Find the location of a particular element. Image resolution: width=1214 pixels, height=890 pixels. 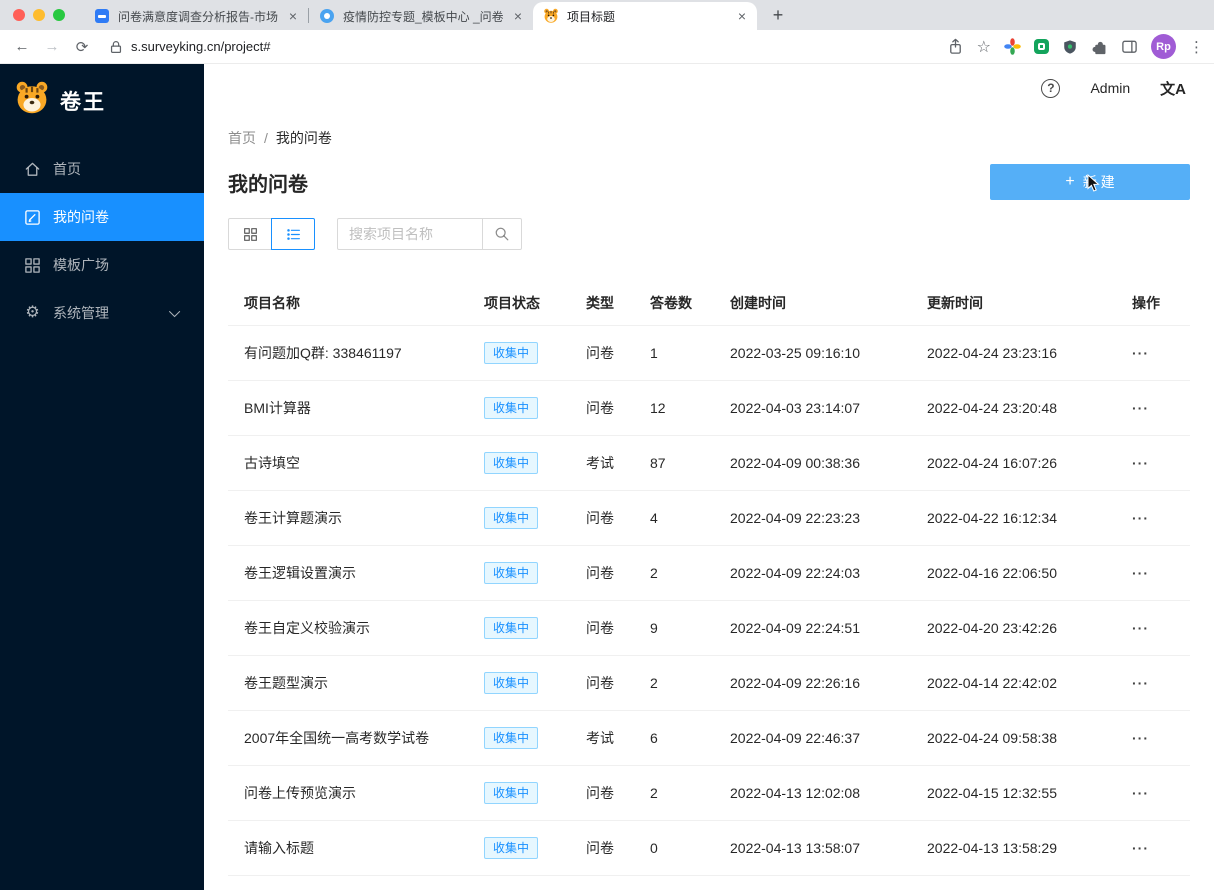

side-panel-icon is located at coordinates (1129, 46).